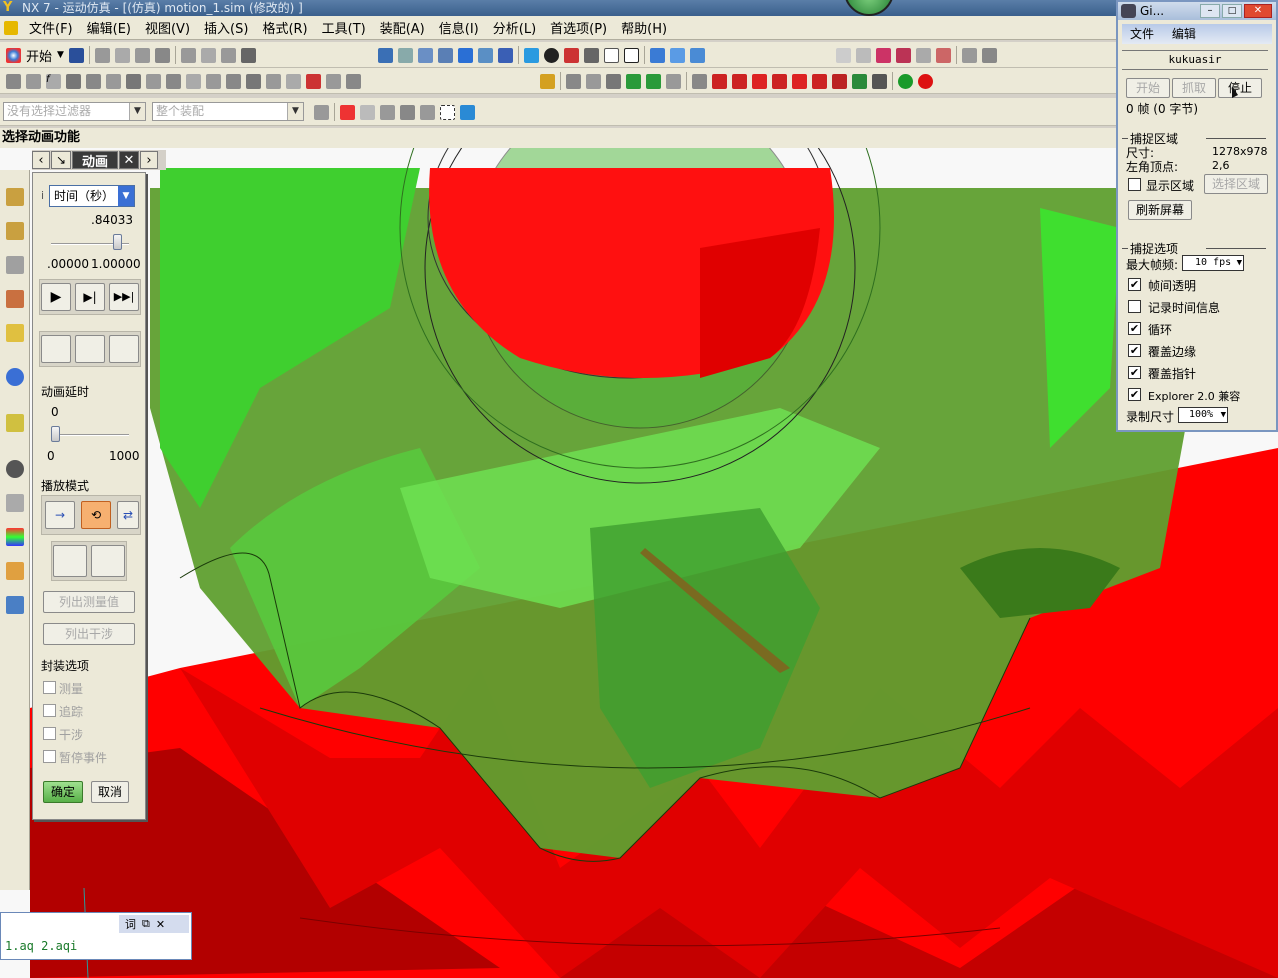  I want to click on perspective-icon, so click(505, 55).